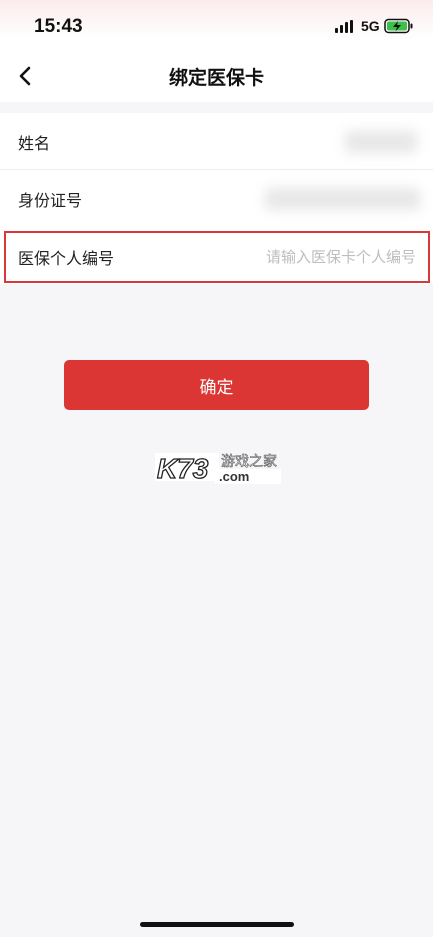  Describe the element at coordinates (381, 141) in the screenshot. I see `name-value-redacted` at that location.